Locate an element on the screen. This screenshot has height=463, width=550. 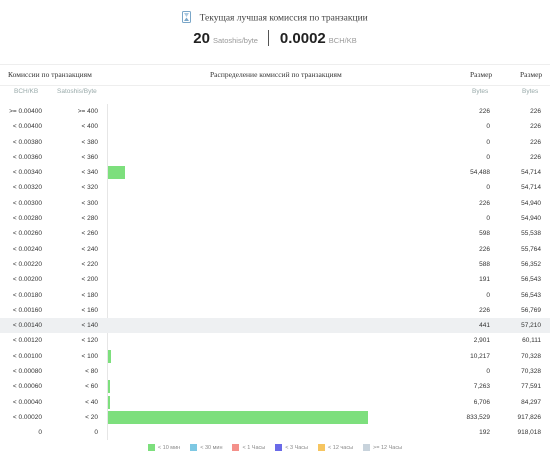
table-row: < 0.00400 < 400 0 226 is located at coordinates (275, 126).